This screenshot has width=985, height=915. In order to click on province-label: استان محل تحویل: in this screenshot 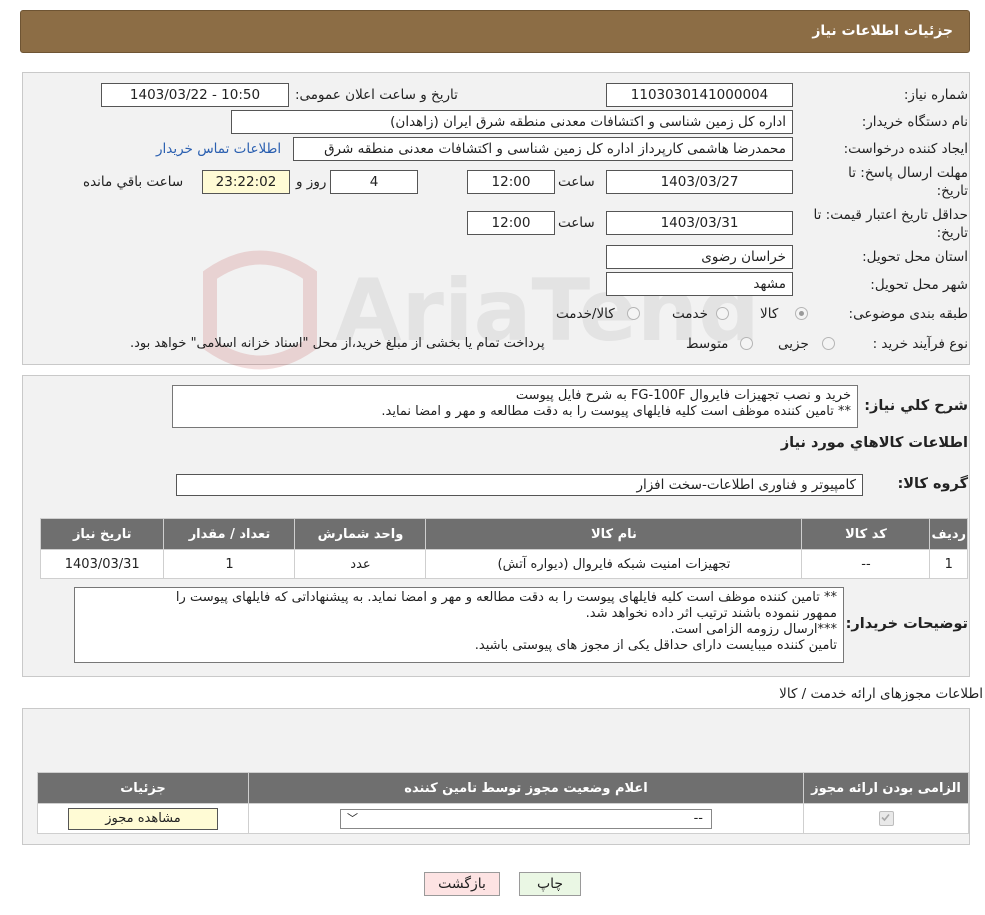, I will do `click(915, 257)`.